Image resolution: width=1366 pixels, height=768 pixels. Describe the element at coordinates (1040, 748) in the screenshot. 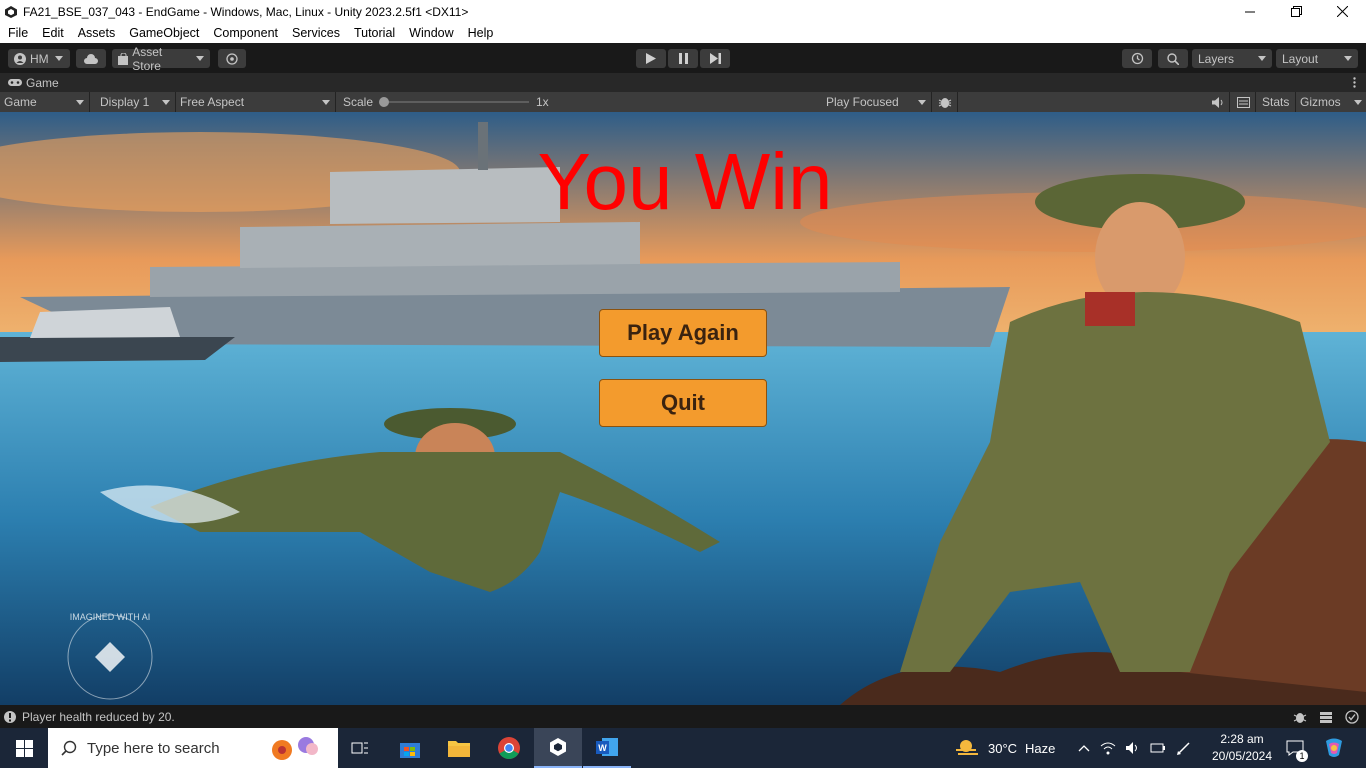

I see `weather-description: Haze` at that location.